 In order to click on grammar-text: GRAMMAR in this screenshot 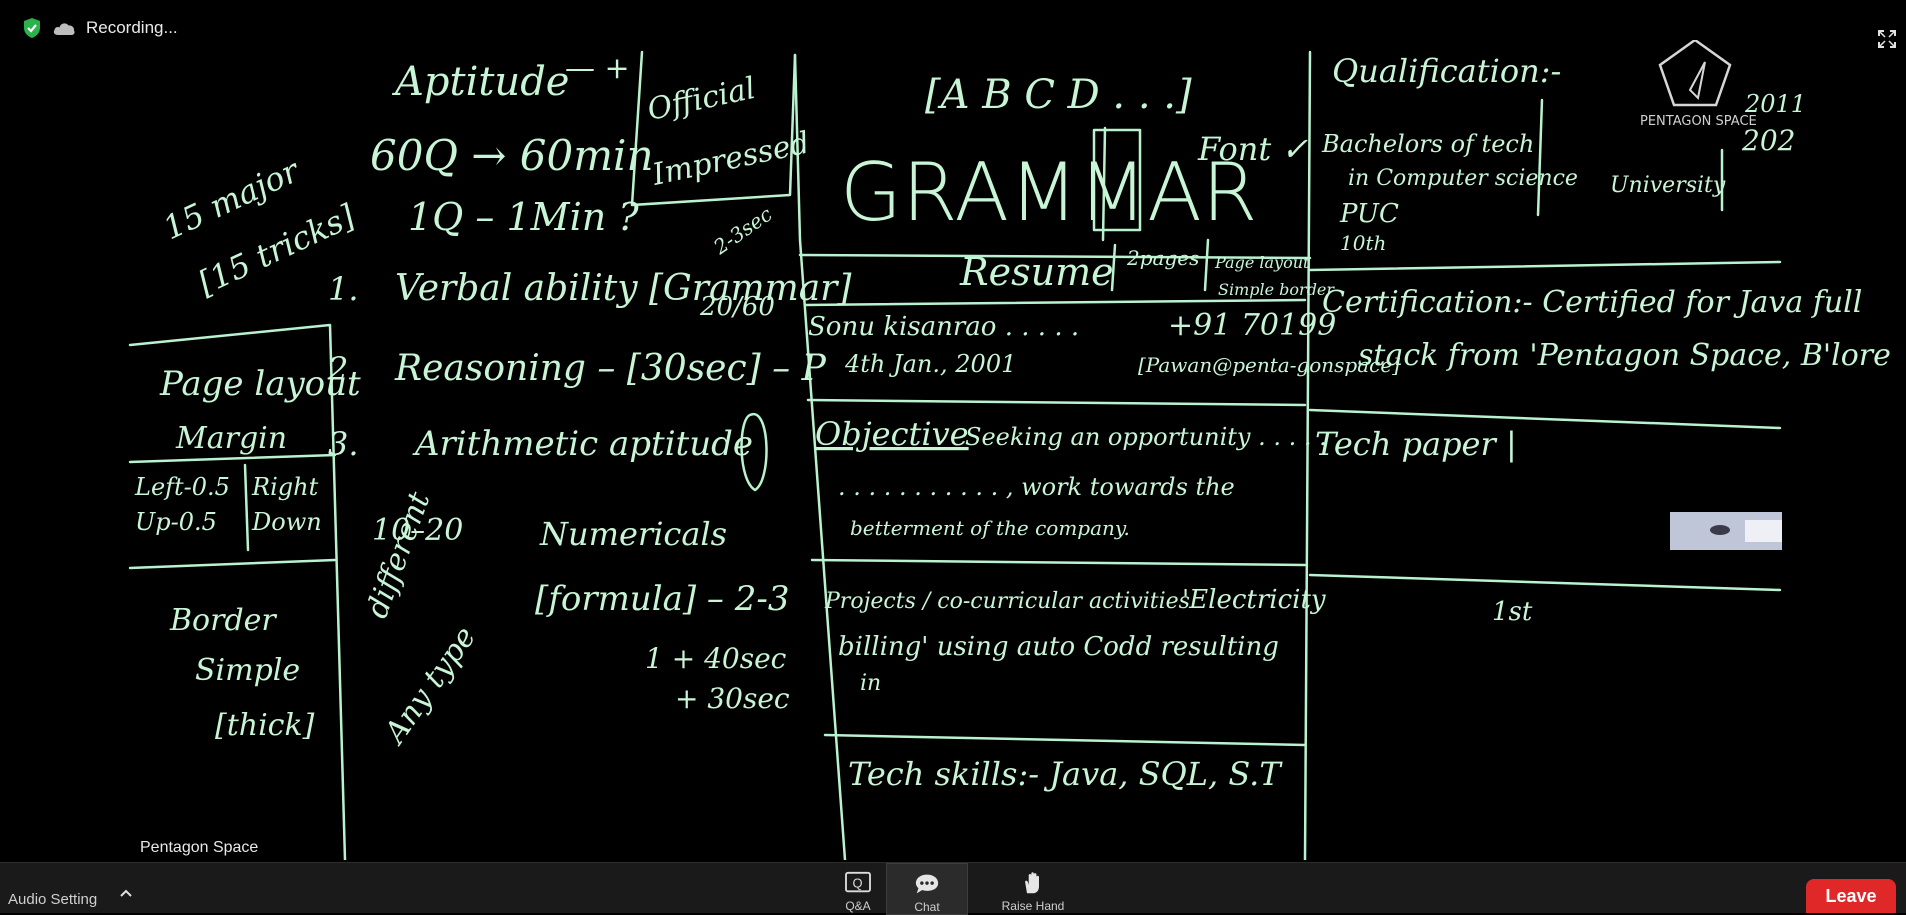, I will do `click(1048, 192)`.